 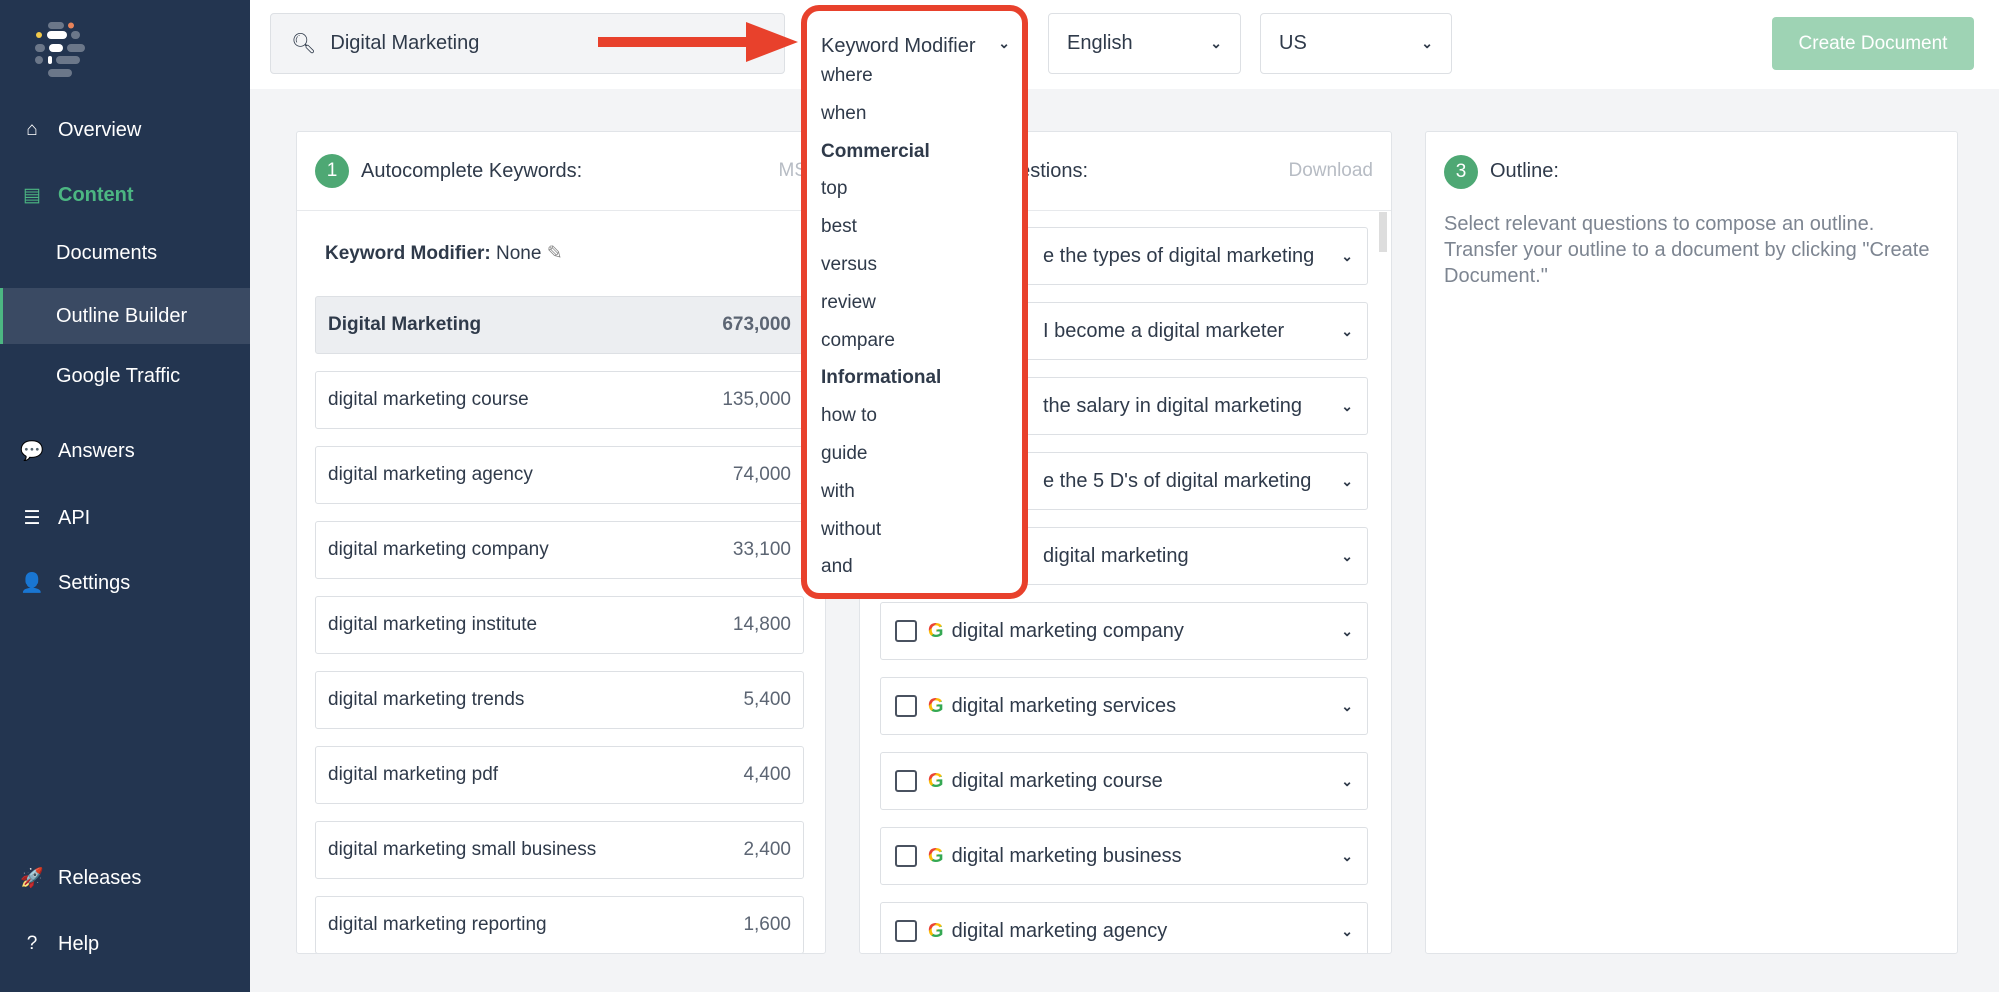 I want to click on server-icon: ☰, so click(x=32, y=518).